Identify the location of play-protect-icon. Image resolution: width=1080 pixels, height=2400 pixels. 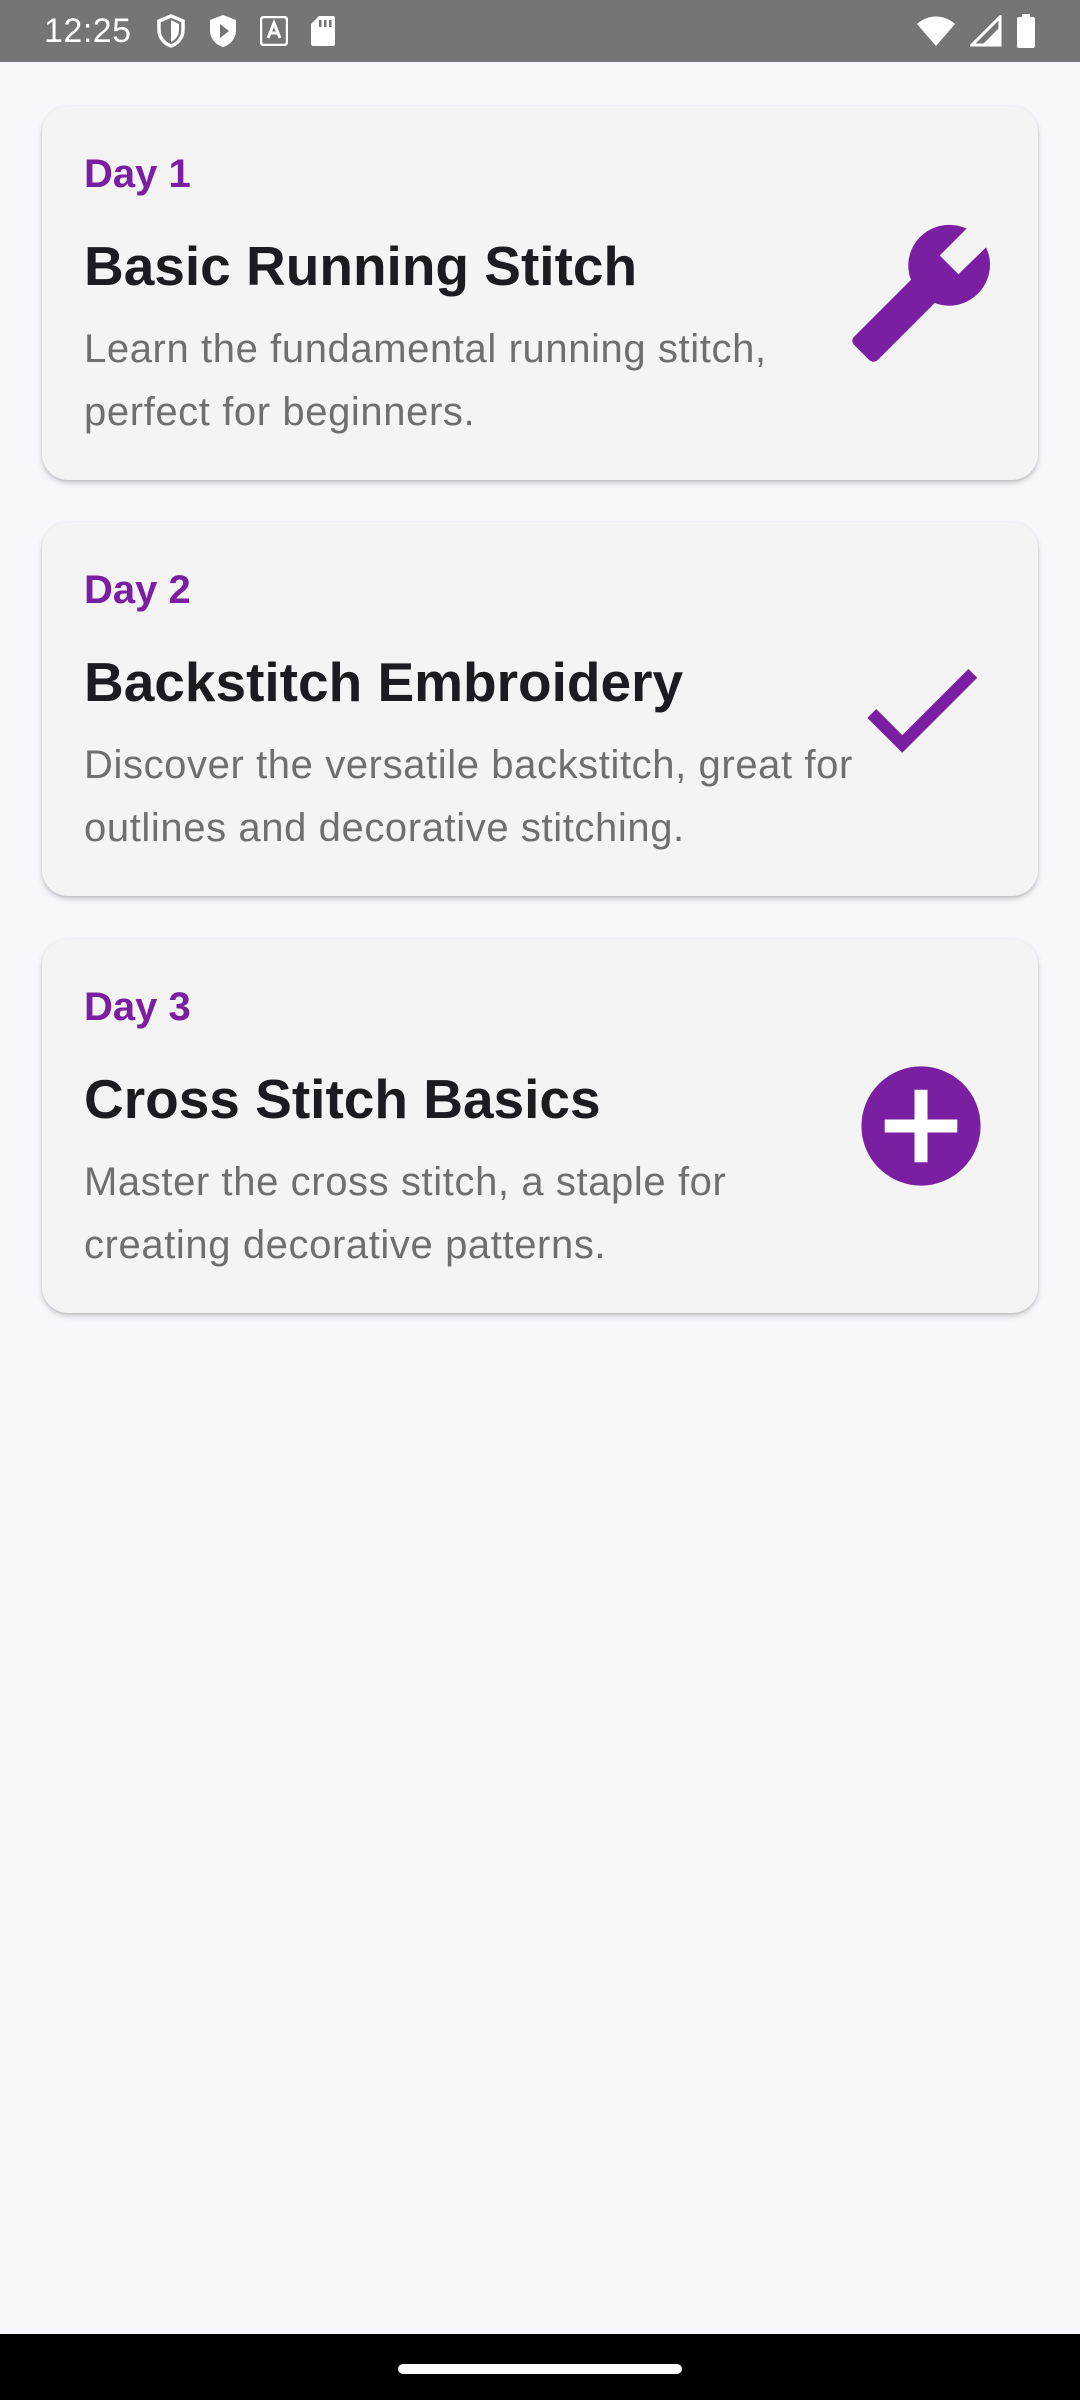
(223, 31).